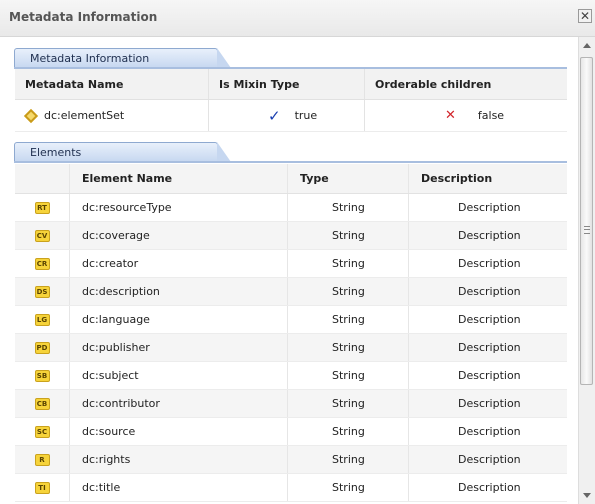  I want to click on element-type-badge-cell: TI, so click(42, 487).